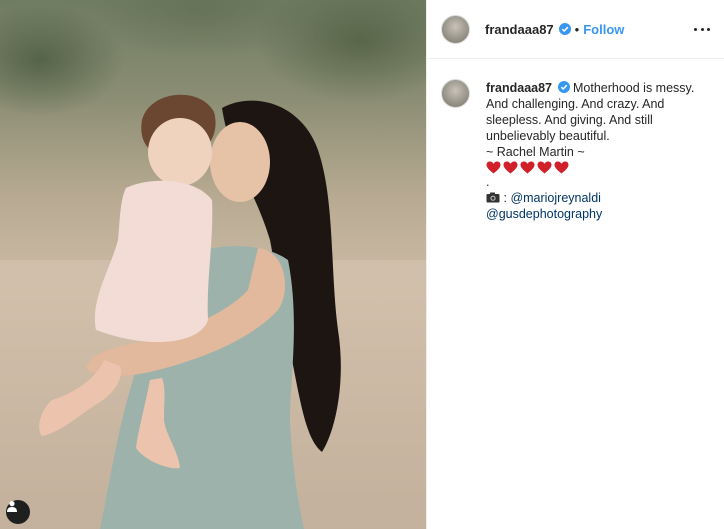 The height and width of the screenshot is (529, 724). Describe the element at coordinates (519, 88) in the screenshot. I see `caption-username: frandaaa87` at that location.